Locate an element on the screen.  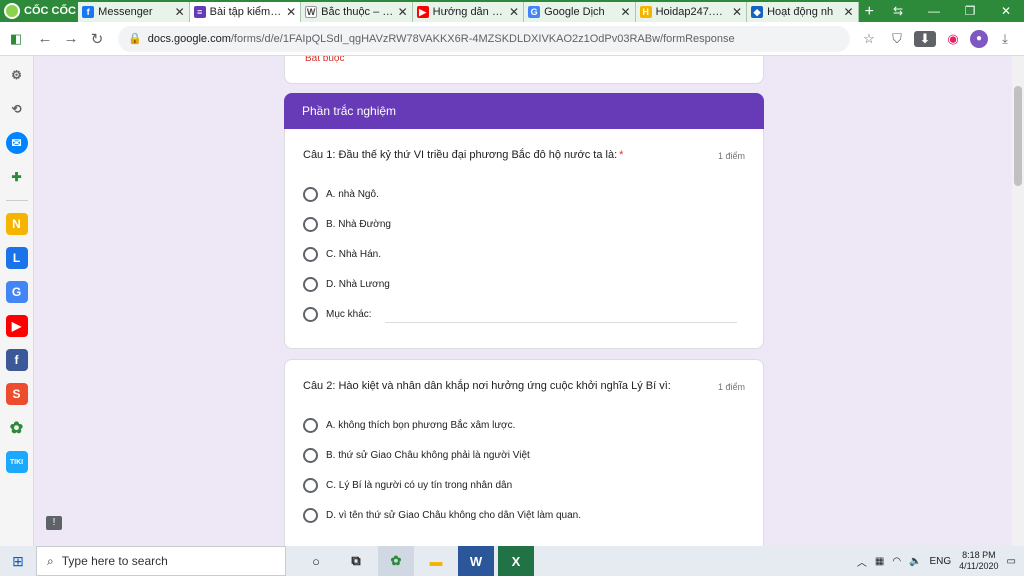
q1-option-b: B. Nhà Đường is located at coordinates (347, 224).